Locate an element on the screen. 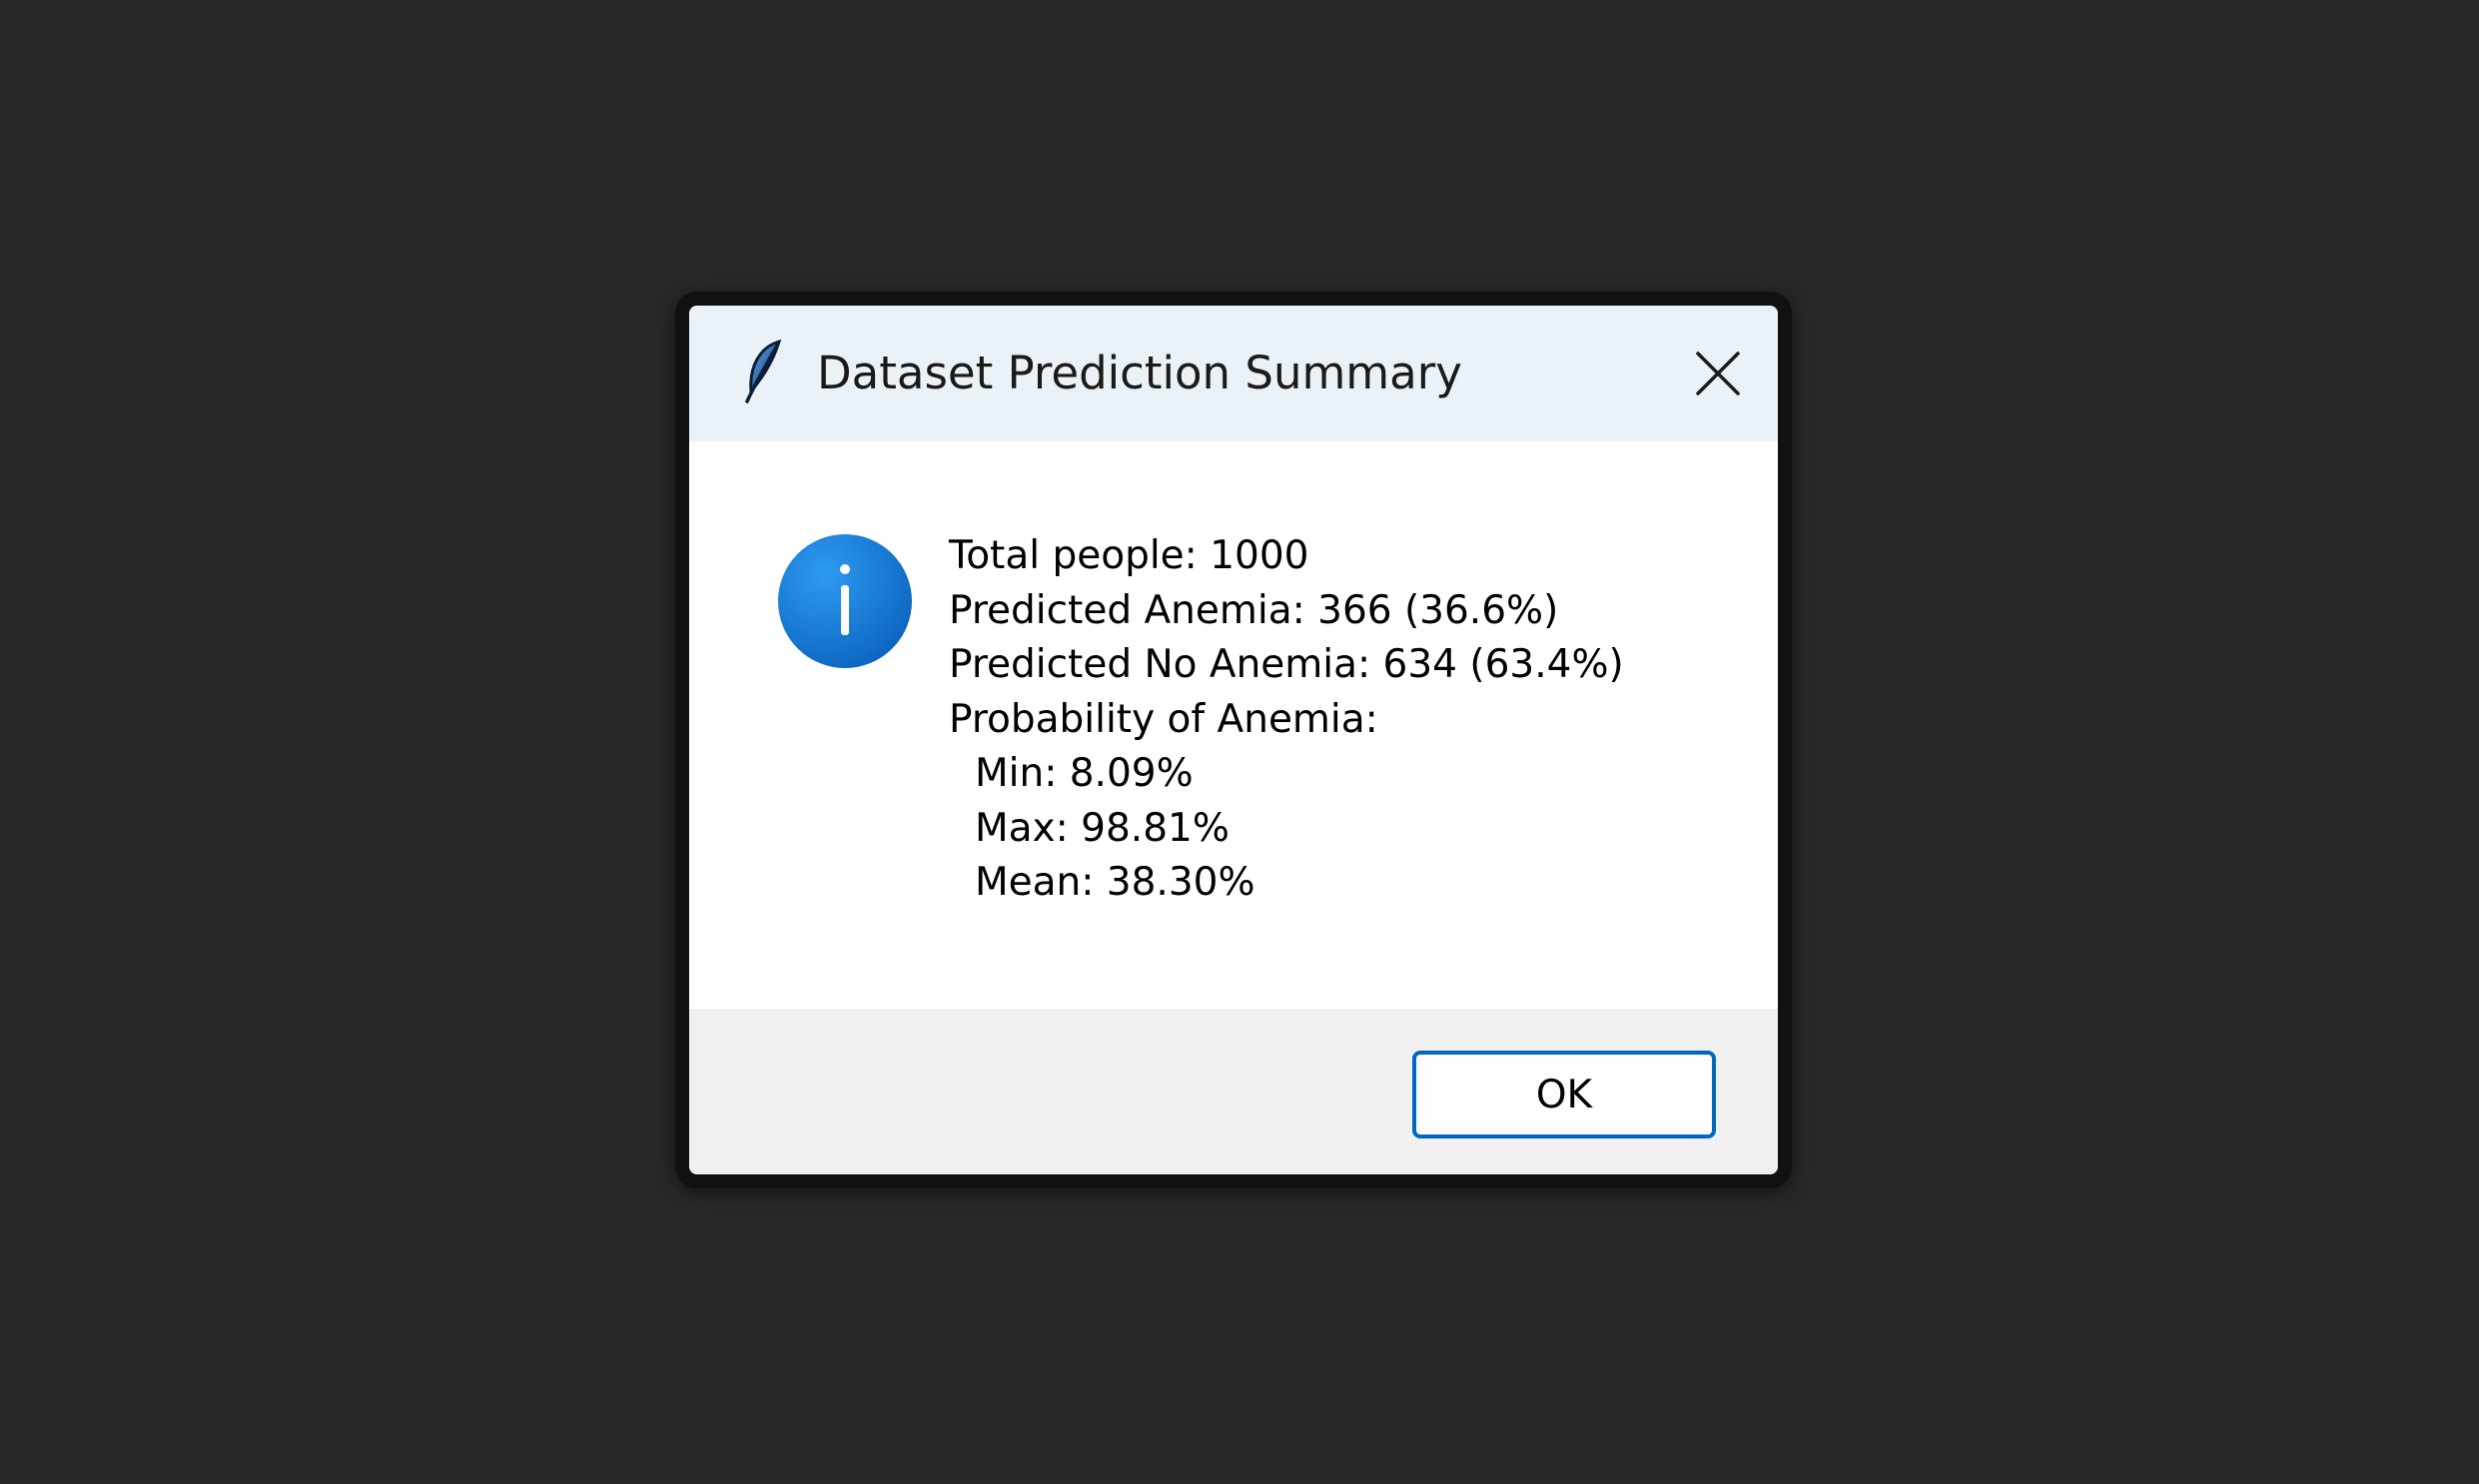 Image resolution: width=2479 pixels, height=1484 pixels. title-bar: Dataset Prediction Summary is located at coordinates (1233, 374).